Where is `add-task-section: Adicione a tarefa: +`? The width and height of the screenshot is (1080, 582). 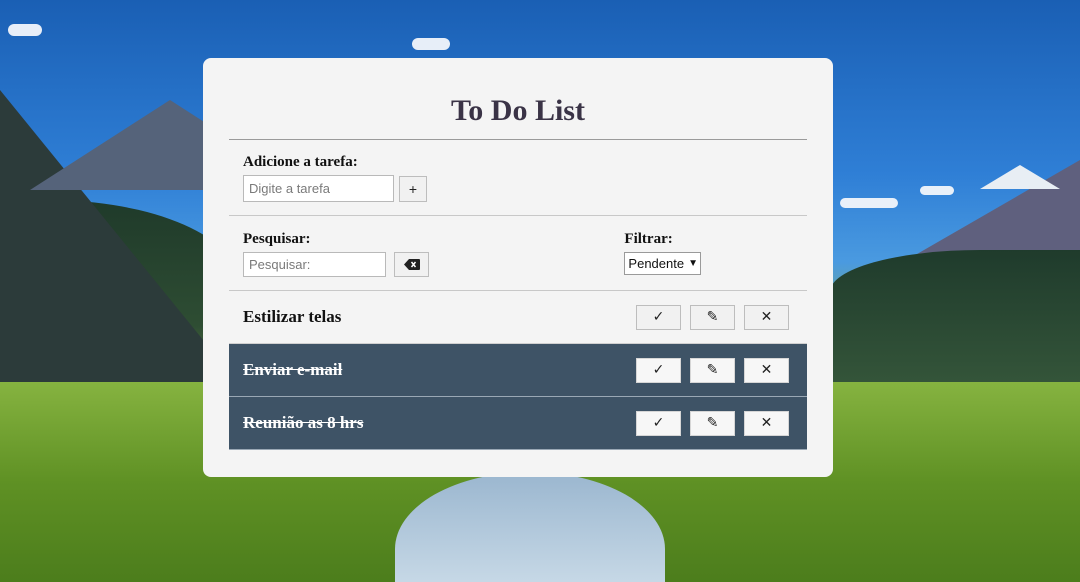 add-task-section: Adicione a tarefa: + is located at coordinates (518, 178).